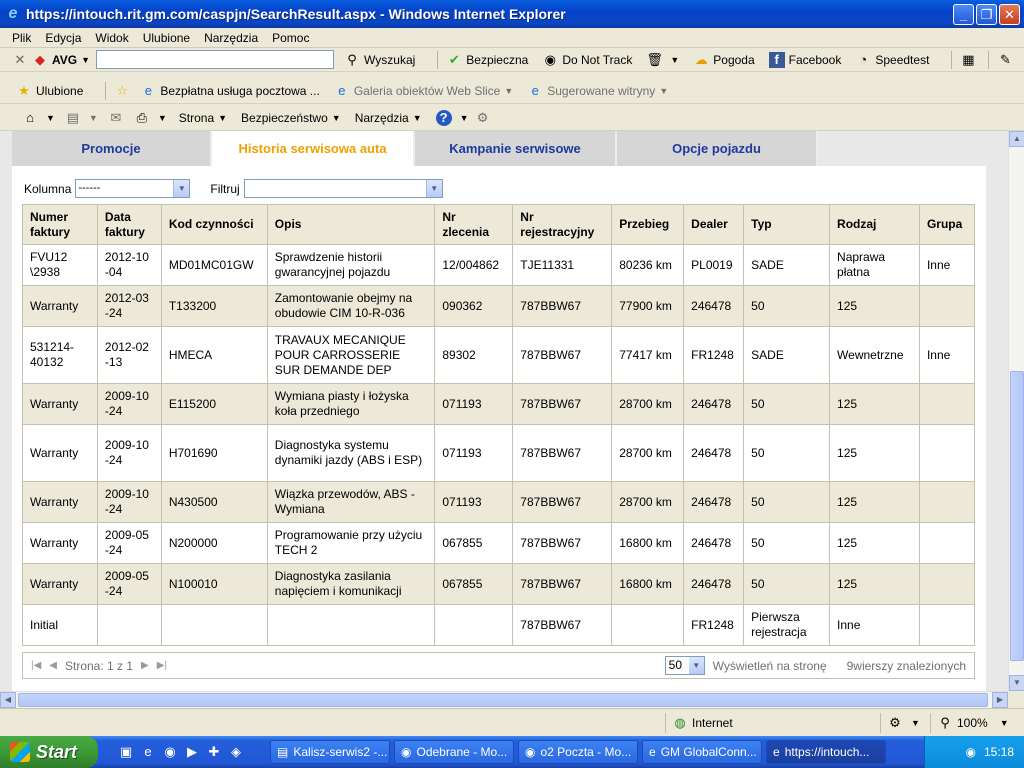 This screenshot has width=1024, height=768. Describe the element at coordinates (562, 224) in the screenshot. I see `col-registration: Nr rejestracyjny` at that location.